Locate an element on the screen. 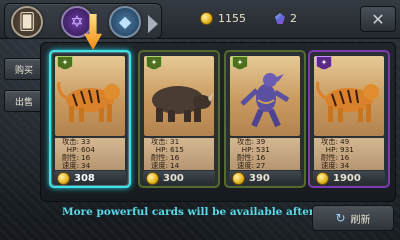 The height and width of the screenshot is (240, 400). speed-value: 27 is located at coordinates (261, 165).